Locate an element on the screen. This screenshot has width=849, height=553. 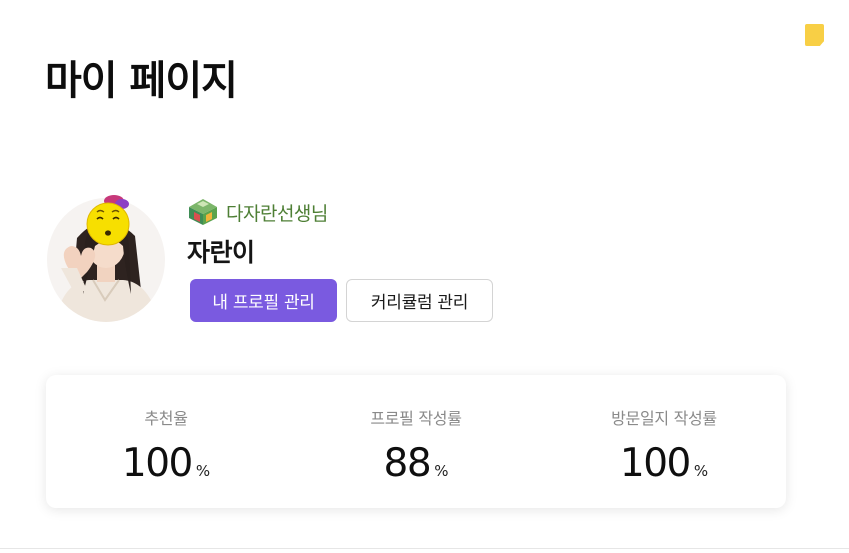
stat-number: 88 is located at coordinates (407, 463).